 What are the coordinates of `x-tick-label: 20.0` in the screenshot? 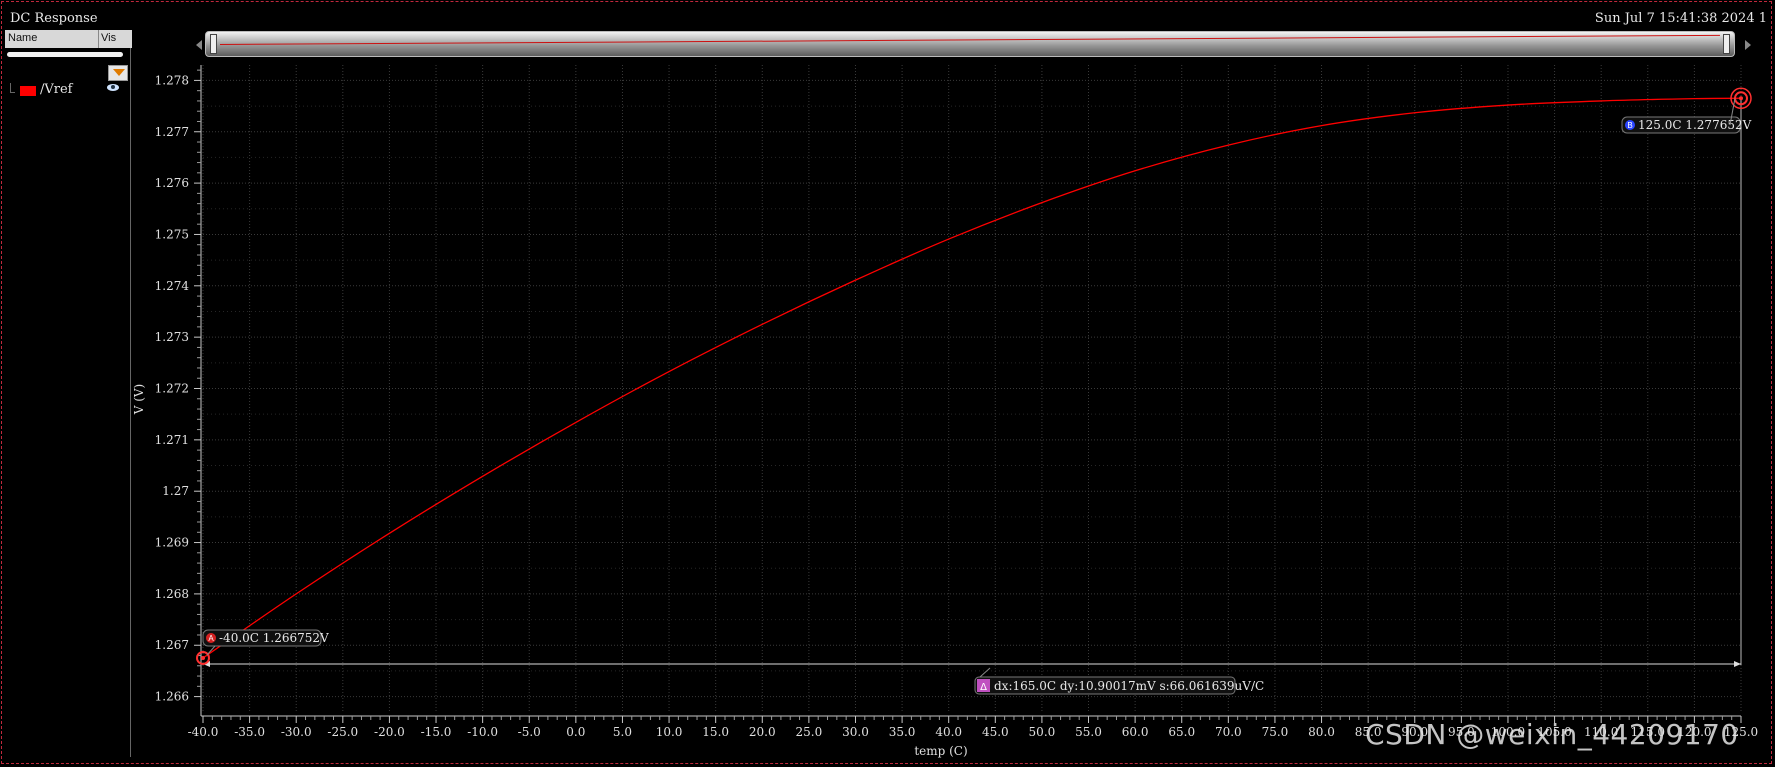 It's located at (762, 732).